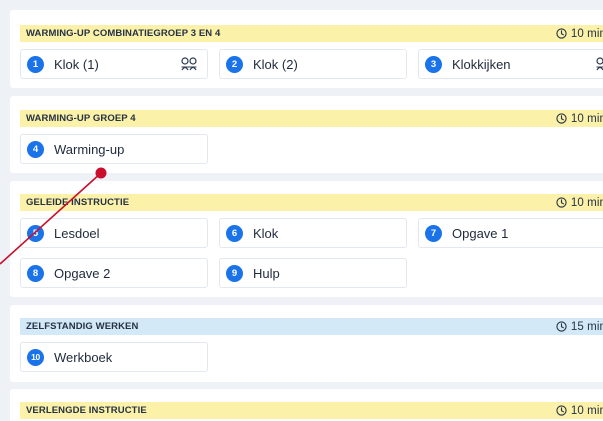  Describe the element at coordinates (433, 64) in the screenshot. I see `activity-number-badge: 3` at that location.